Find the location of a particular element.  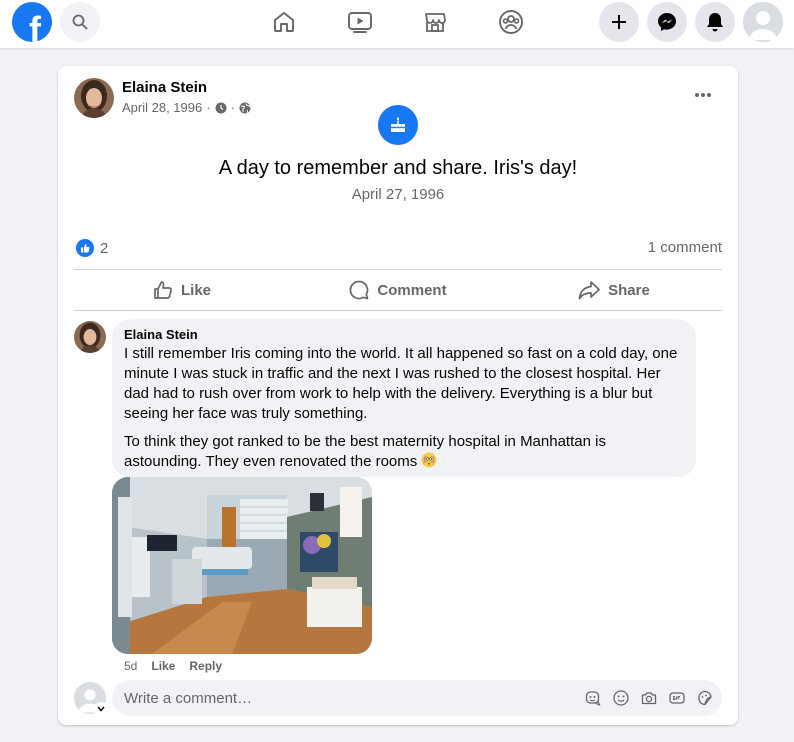

smiley-icon is located at coordinates (621, 698).